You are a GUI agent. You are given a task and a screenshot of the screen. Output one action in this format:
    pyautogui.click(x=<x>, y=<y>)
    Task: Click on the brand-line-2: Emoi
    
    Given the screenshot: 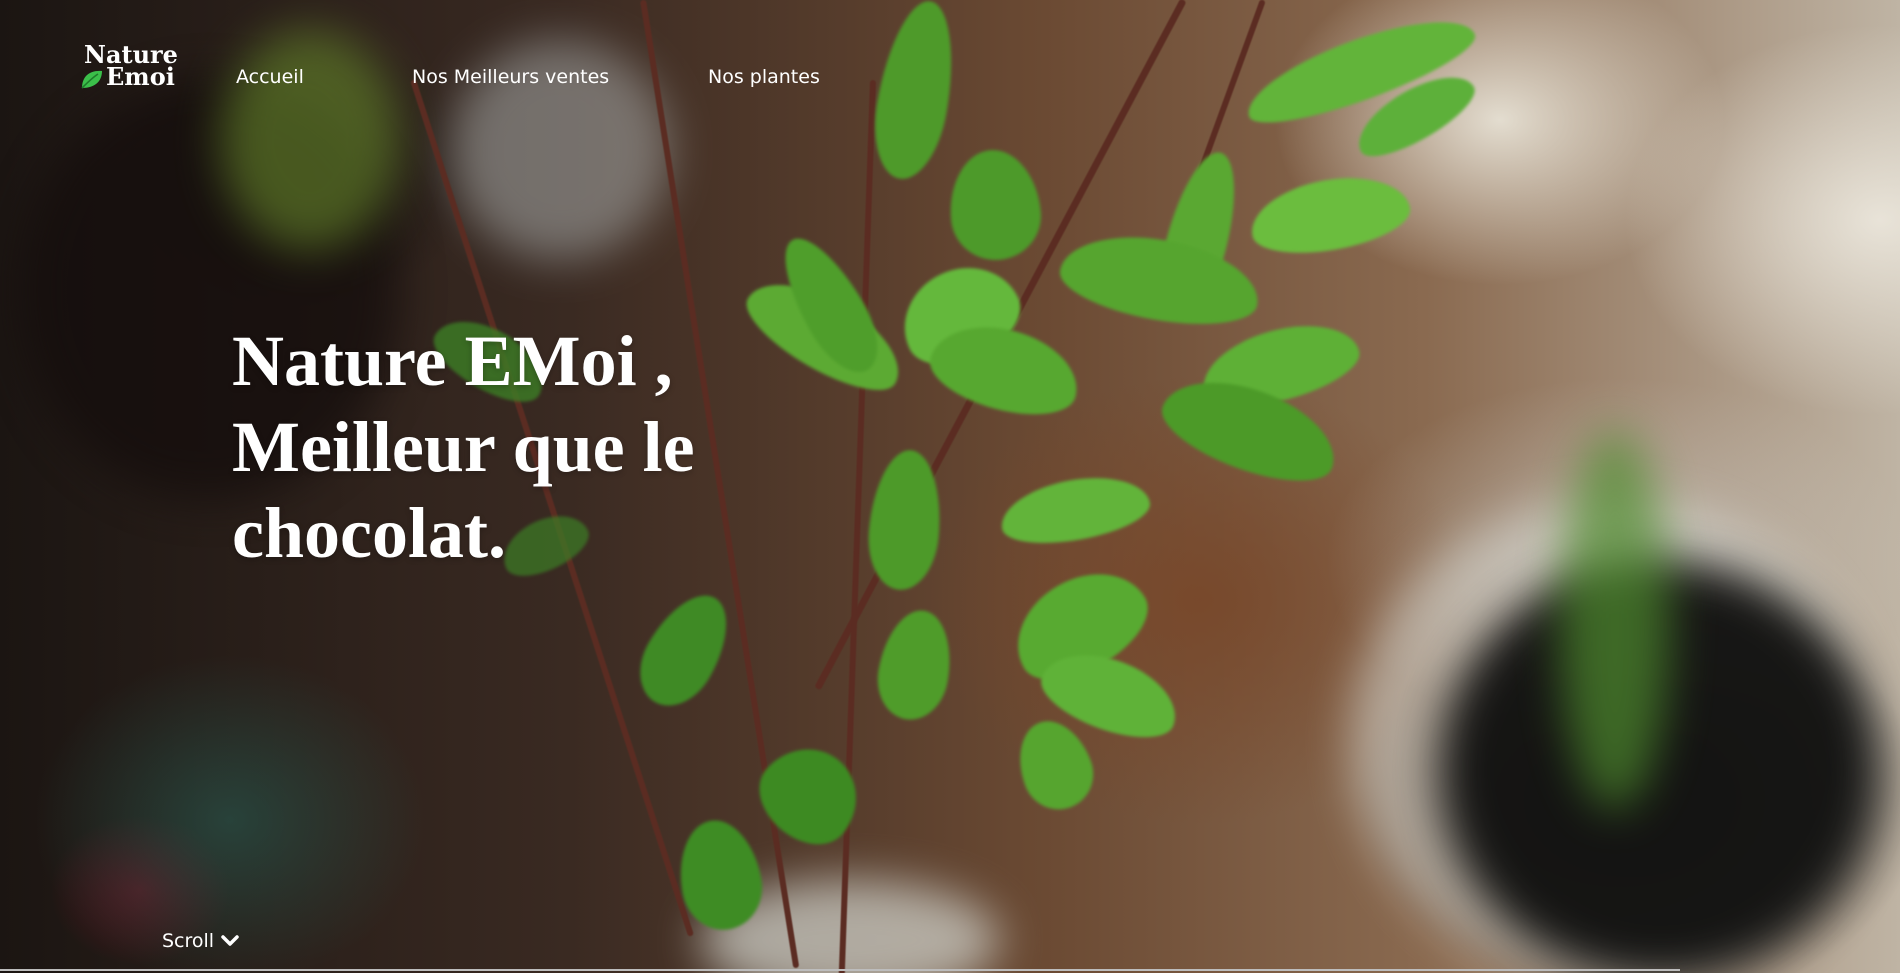 What is the action you would take?
    pyautogui.click(x=140, y=76)
    